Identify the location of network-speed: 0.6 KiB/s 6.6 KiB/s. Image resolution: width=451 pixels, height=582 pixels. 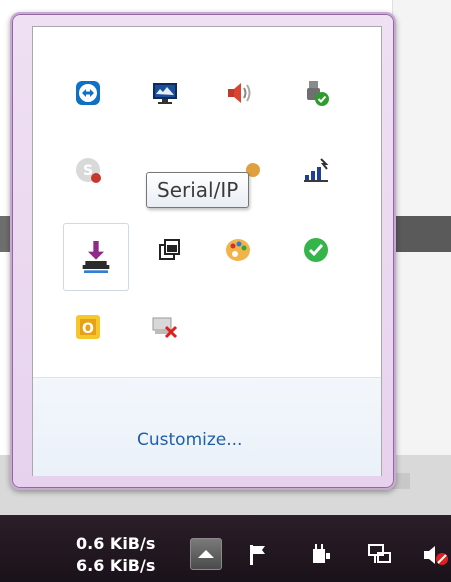
(115, 555).